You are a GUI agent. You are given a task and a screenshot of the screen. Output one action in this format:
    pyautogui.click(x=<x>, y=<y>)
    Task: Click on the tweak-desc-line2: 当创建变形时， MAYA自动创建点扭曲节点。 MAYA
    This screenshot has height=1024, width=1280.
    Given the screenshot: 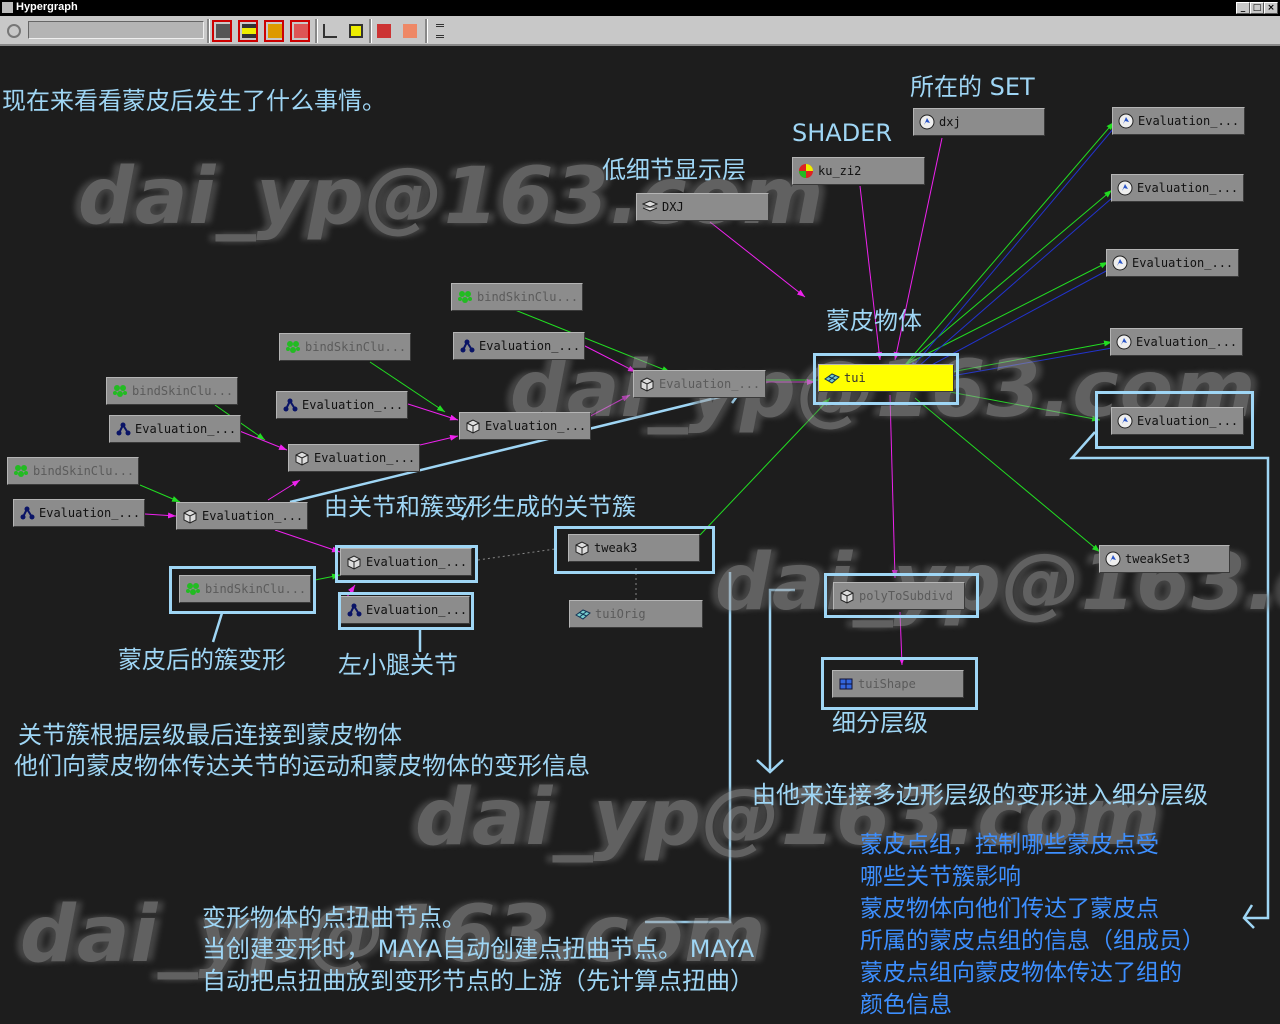 What is the action you would take?
    pyautogui.click(x=478, y=949)
    